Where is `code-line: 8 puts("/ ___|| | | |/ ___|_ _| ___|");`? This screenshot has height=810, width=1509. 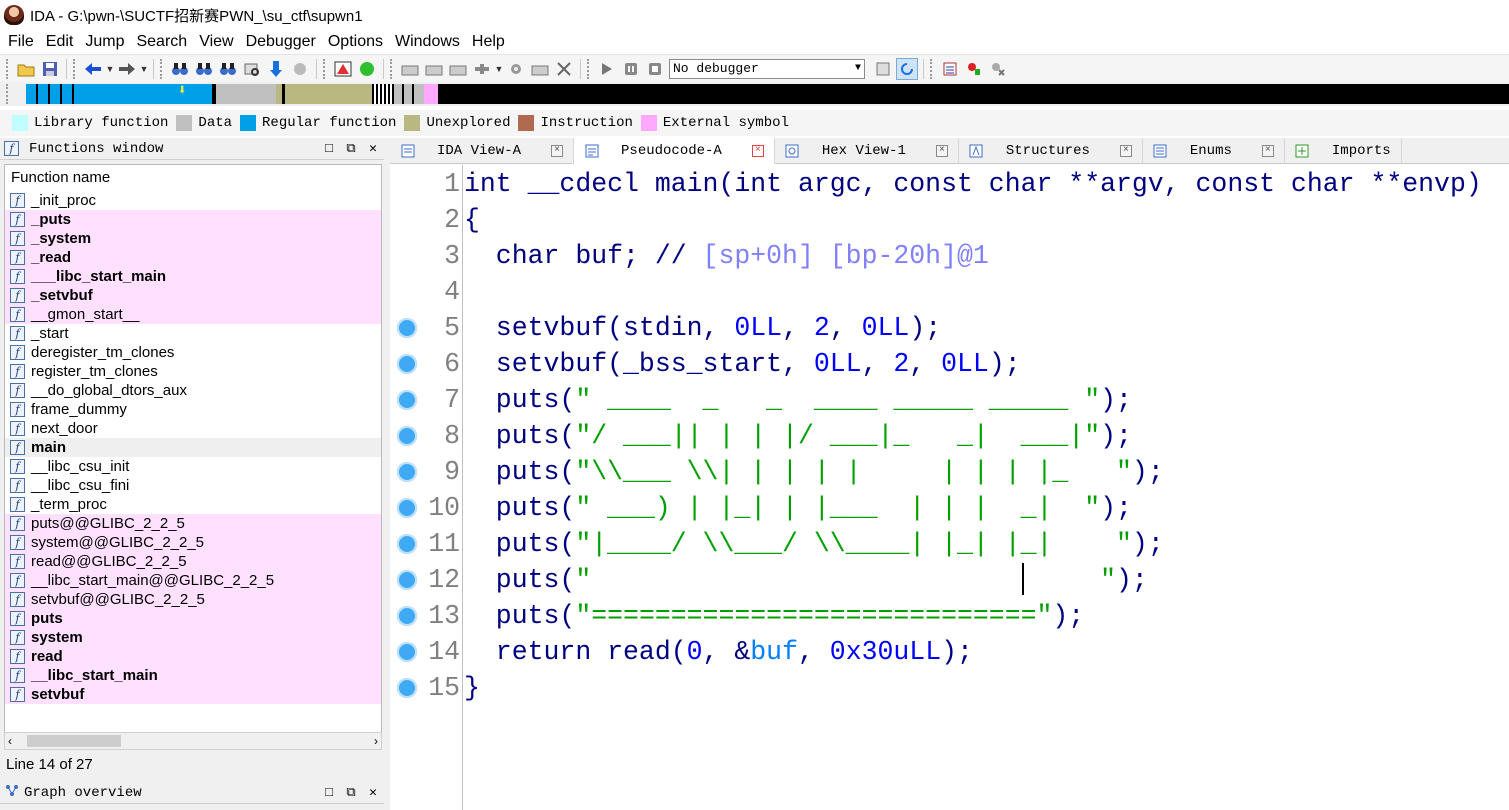
code-line: 8 puts("/ ___|| | | |/ ___|_ _| ___|"); is located at coordinates (949, 436).